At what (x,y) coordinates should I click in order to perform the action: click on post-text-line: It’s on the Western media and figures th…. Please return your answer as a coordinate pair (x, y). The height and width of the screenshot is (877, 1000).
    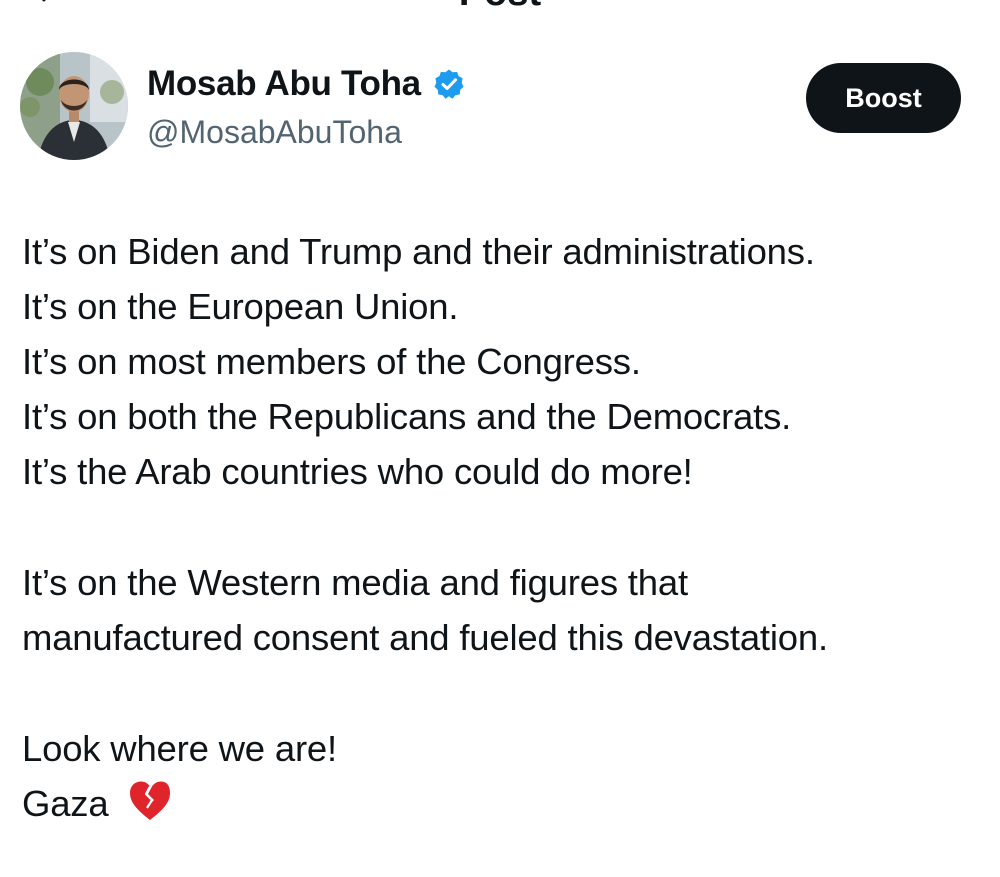
    Looking at the image, I should click on (355, 582).